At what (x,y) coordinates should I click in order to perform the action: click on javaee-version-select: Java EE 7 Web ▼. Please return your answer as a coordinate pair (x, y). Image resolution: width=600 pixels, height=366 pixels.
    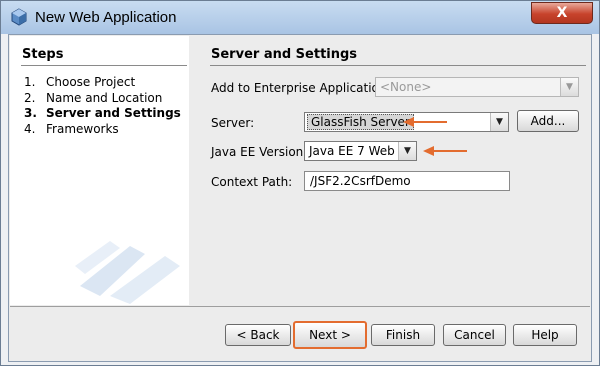
    Looking at the image, I should click on (360, 151).